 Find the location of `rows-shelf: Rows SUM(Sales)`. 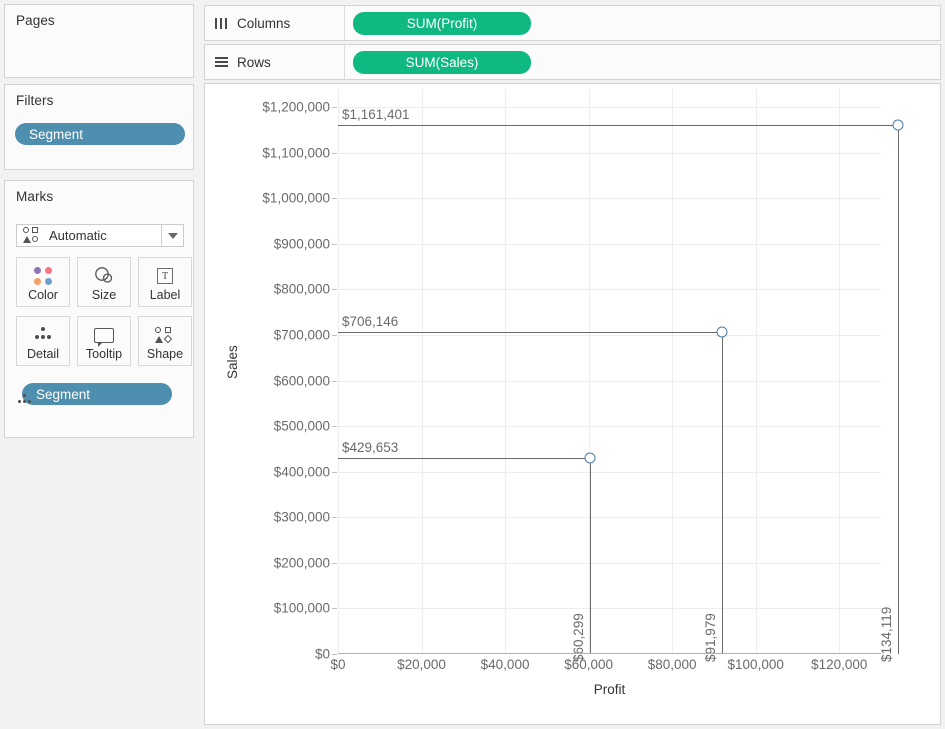

rows-shelf: Rows SUM(Sales) is located at coordinates (572, 62).